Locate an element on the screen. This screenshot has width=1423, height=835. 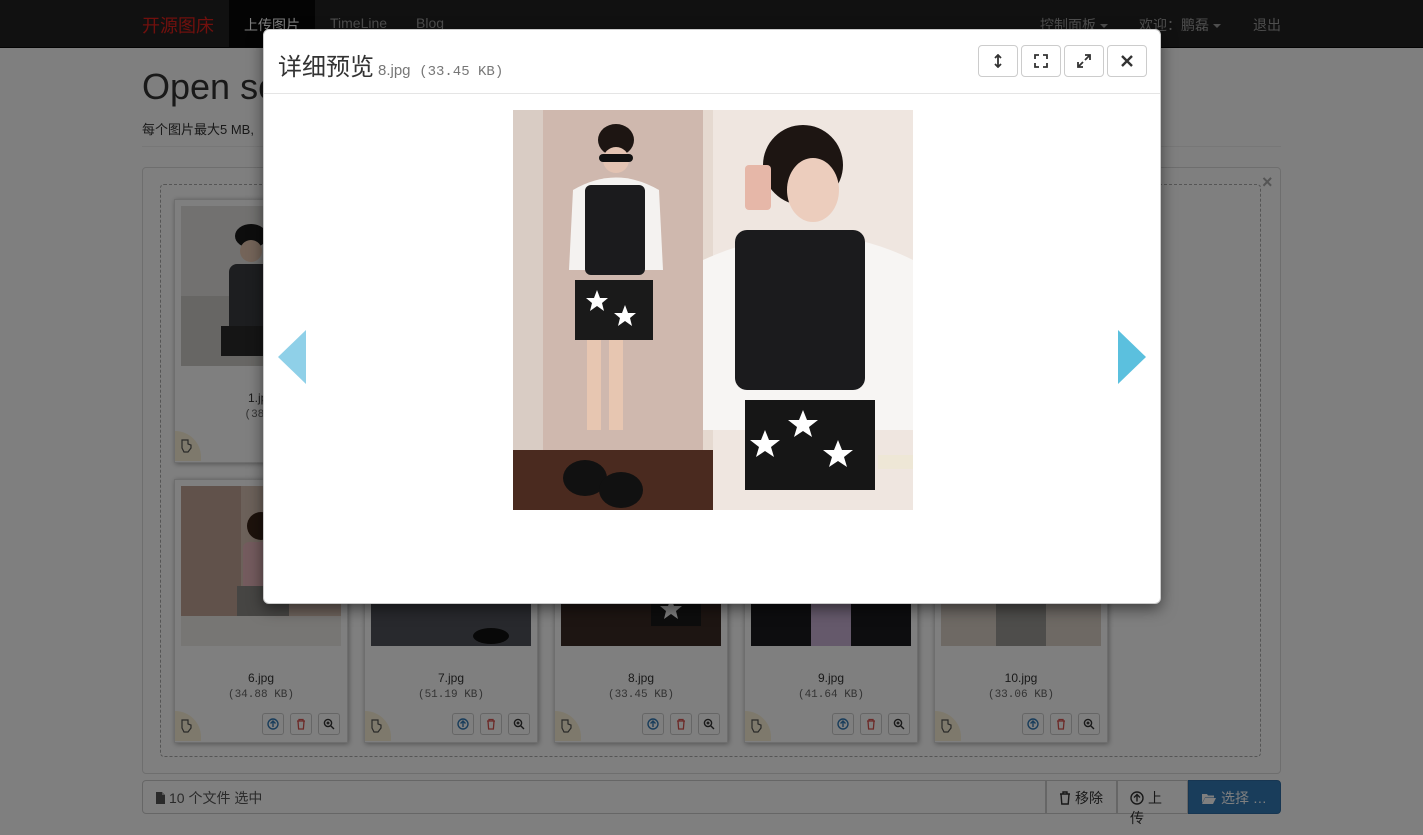
close-icon is located at coordinates (1127, 61).